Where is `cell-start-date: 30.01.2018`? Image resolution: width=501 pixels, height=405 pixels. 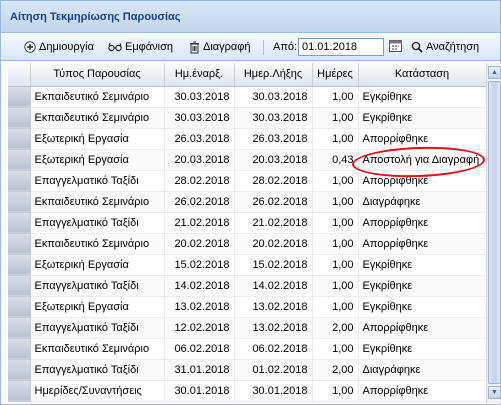 cell-start-date: 30.01.2018 is located at coordinates (199, 391).